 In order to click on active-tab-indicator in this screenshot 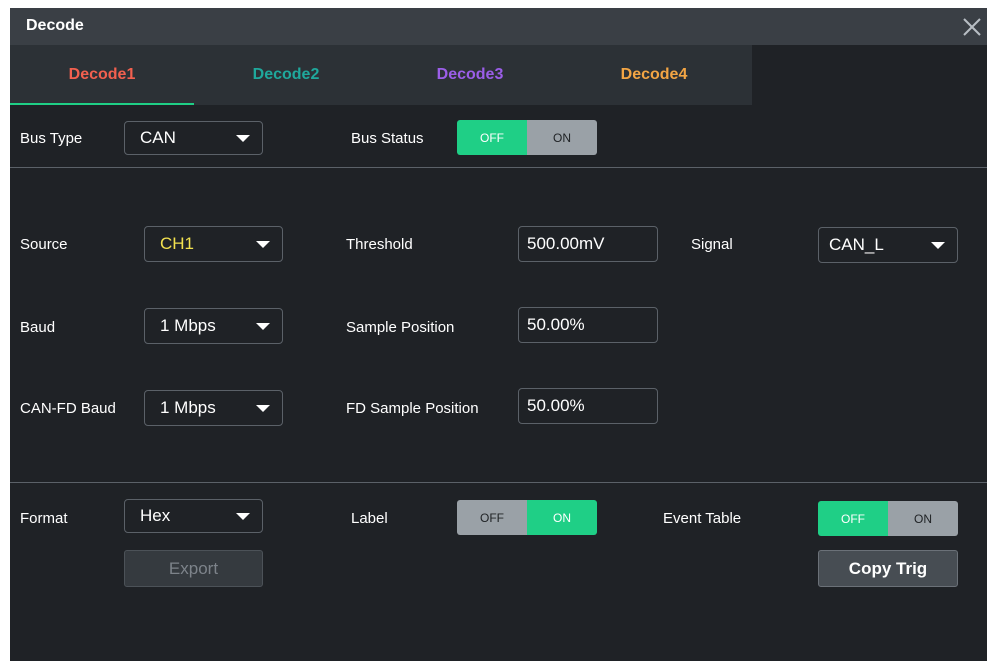, I will do `click(102, 104)`.